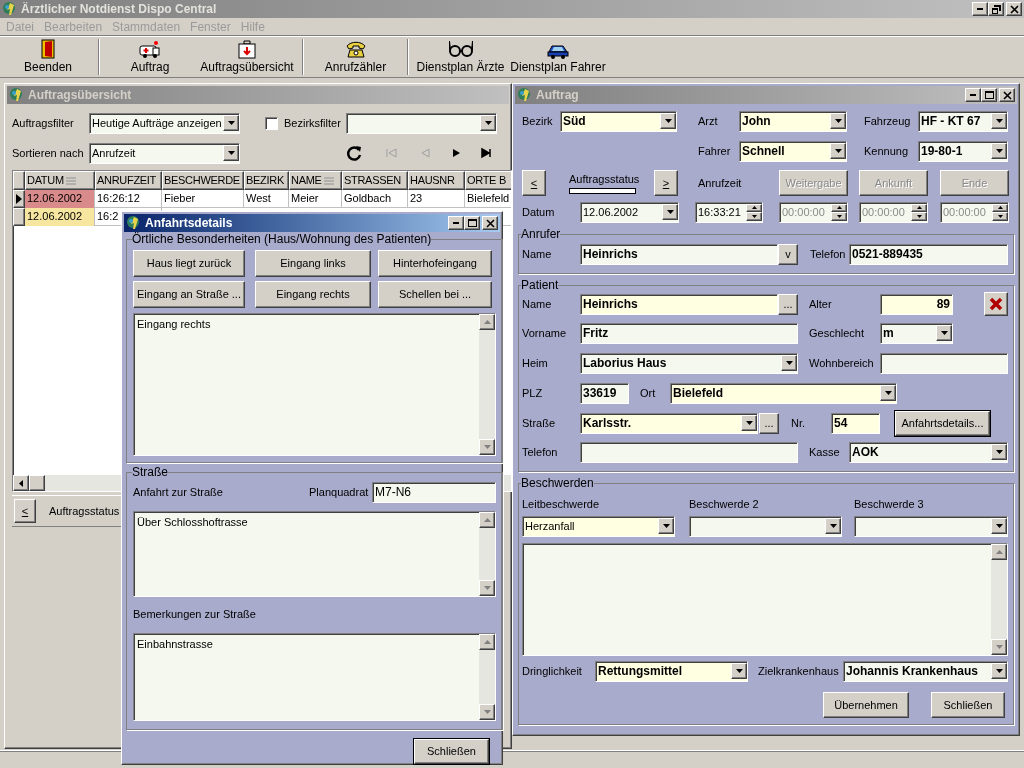 Image resolution: width=1024 pixels, height=768 pixels. What do you see at coordinates (460, 56) in the screenshot?
I see `toolbar-button: Dienstplan Ärzte` at bounding box center [460, 56].